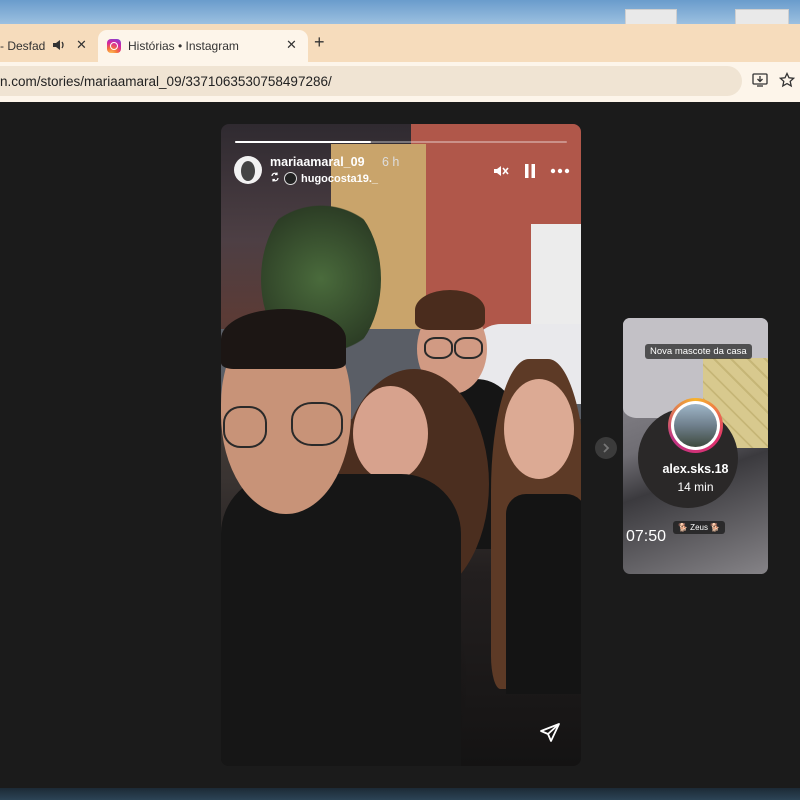 The width and height of the screenshot is (800, 800). What do you see at coordinates (560, 171) in the screenshot?
I see `more-options-icon` at bounding box center [560, 171].